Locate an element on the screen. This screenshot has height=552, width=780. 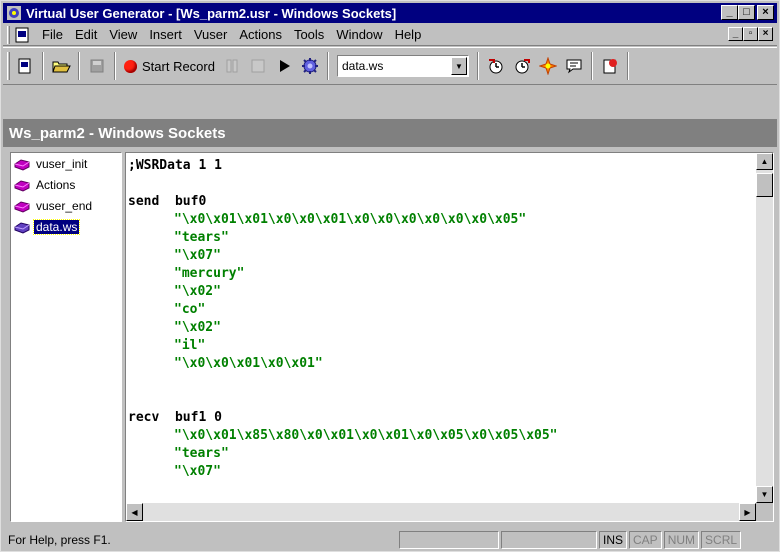
start-record-button: Start Record is located at coordinates (169, 66).